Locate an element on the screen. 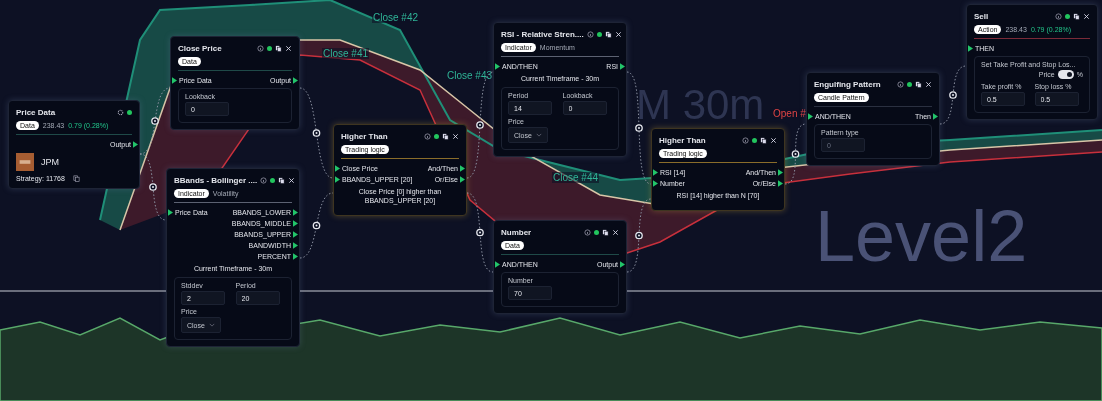  candle-label: Close #43 is located at coordinates (470, 75).